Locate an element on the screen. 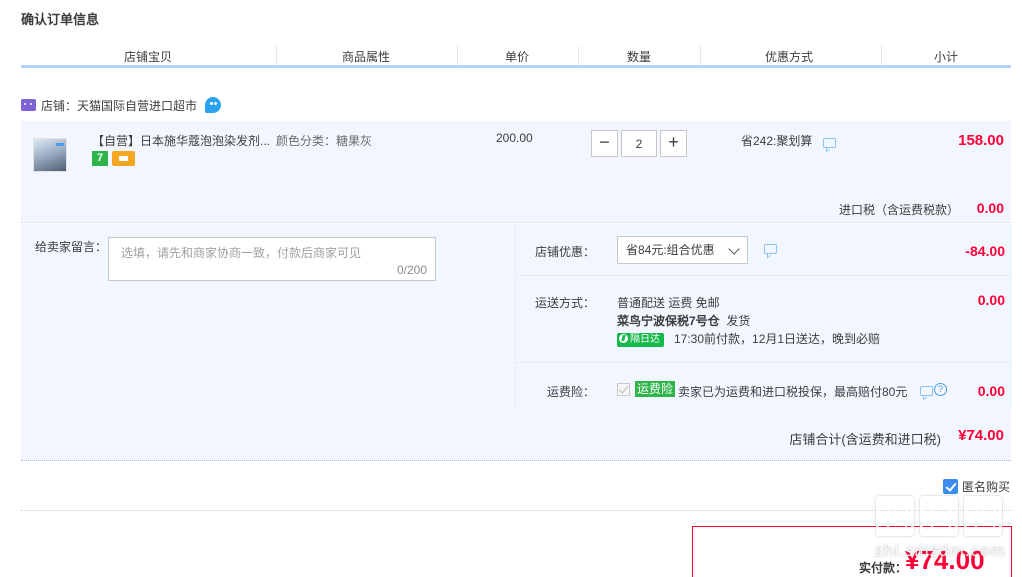  credit-card-icon is located at coordinates (123, 158).